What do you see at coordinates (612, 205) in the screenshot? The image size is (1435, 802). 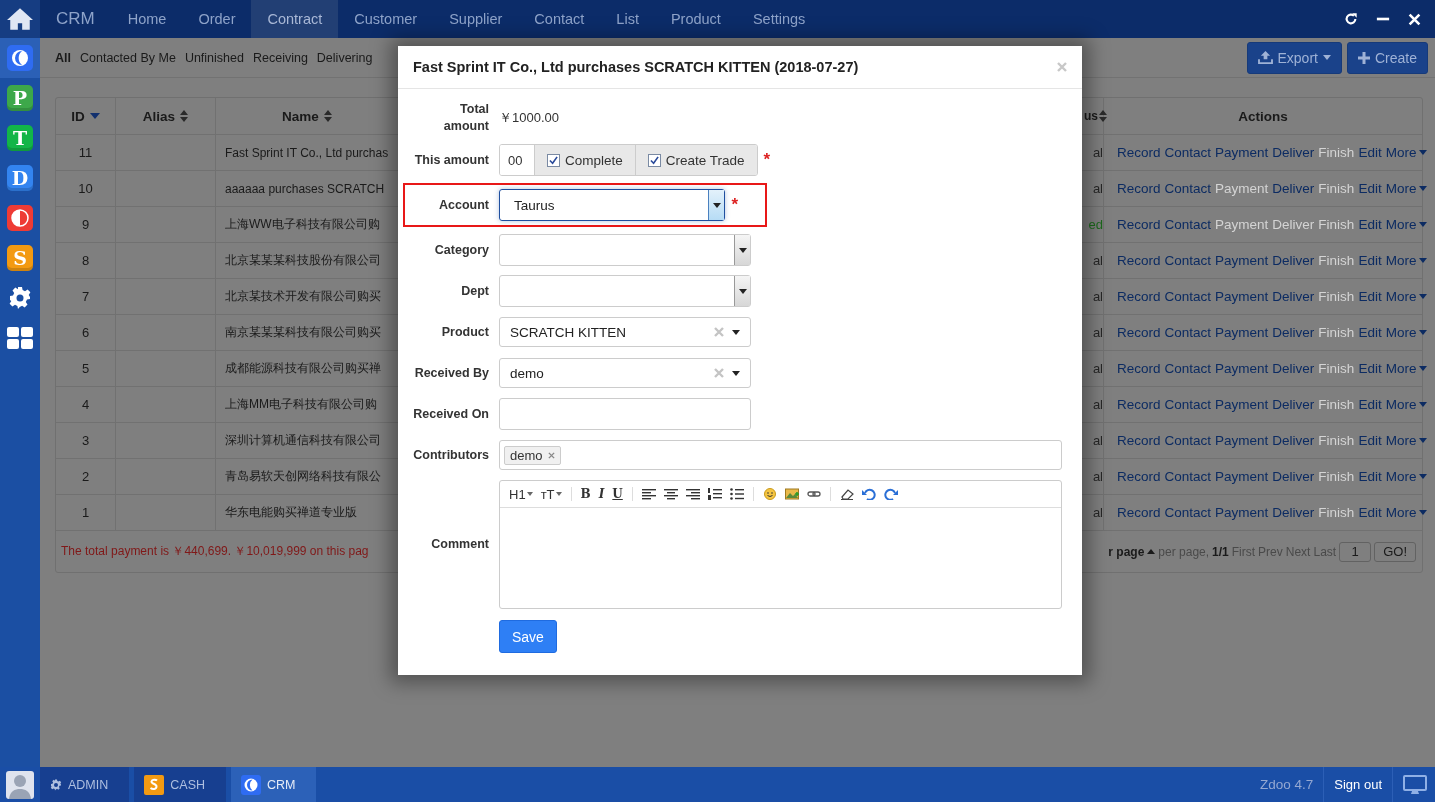 I see `select-field: Taurus` at bounding box center [612, 205].